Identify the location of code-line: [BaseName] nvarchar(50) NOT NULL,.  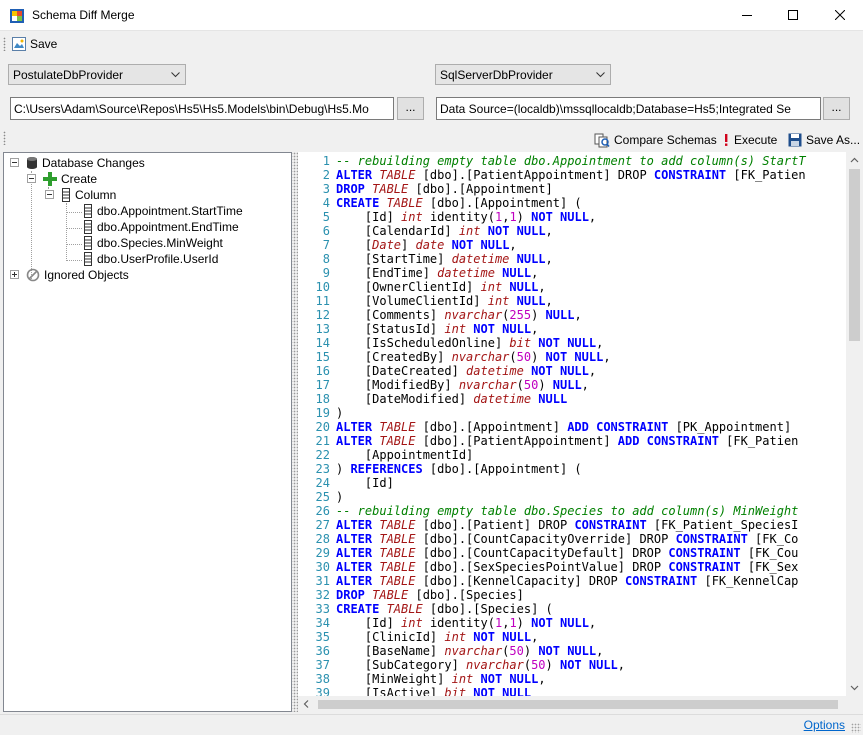
(469, 651).